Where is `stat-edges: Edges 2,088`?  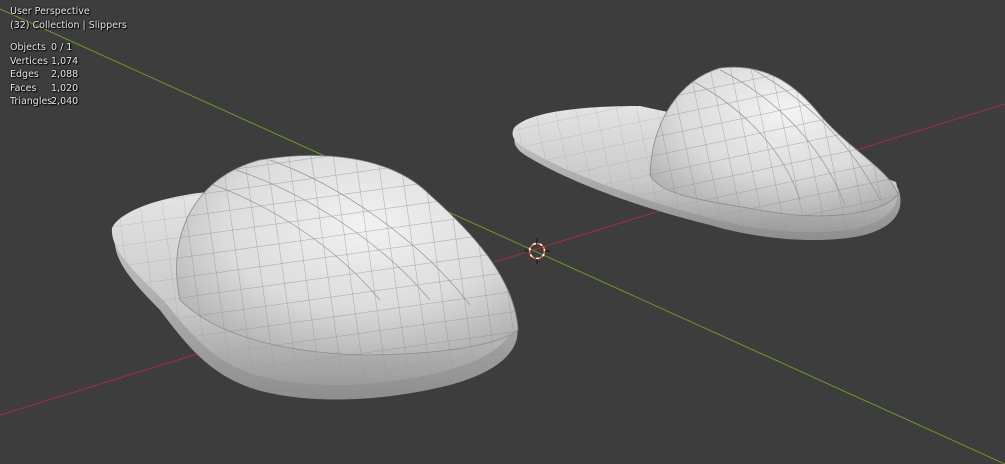 stat-edges: Edges 2,088 is located at coordinates (68, 75).